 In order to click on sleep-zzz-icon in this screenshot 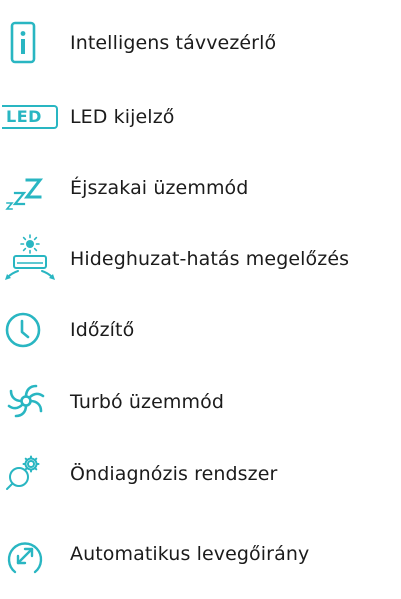, I will do `click(31, 188)`.